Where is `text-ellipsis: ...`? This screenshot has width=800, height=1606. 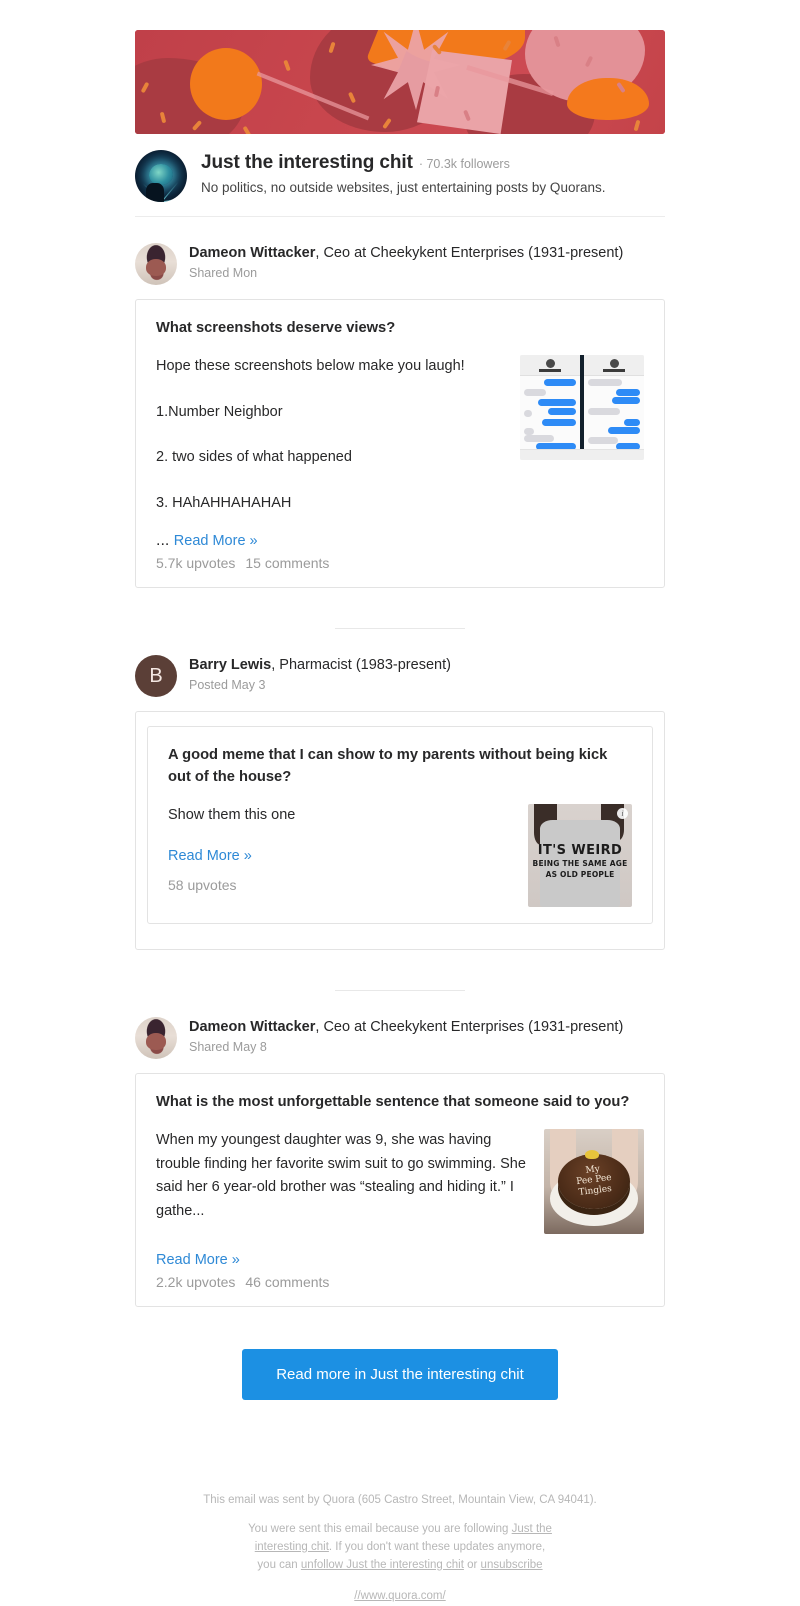
text-ellipsis: ... is located at coordinates (165, 540).